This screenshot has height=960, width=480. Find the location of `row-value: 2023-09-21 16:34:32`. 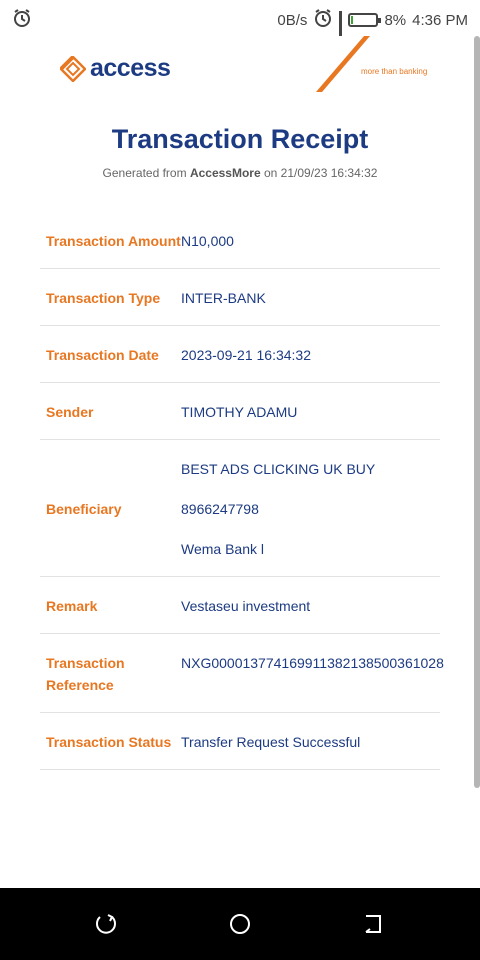

row-value: 2023-09-21 16:34:32 is located at coordinates (246, 355).